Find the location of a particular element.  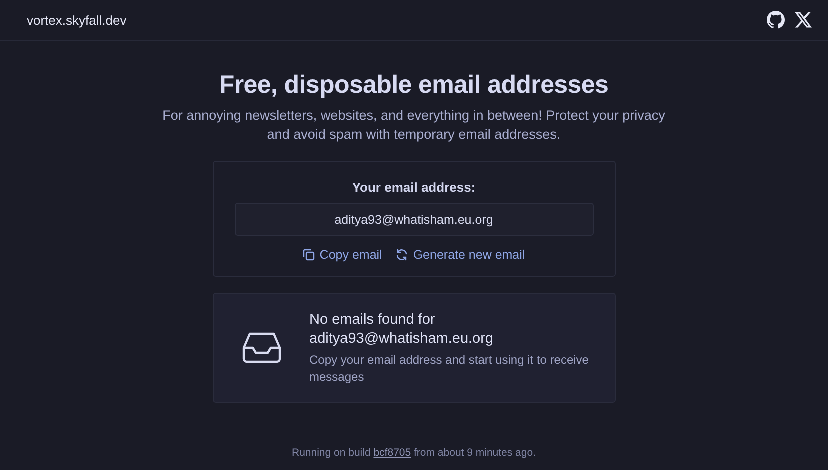

github-icon is located at coordinates (776, 20).